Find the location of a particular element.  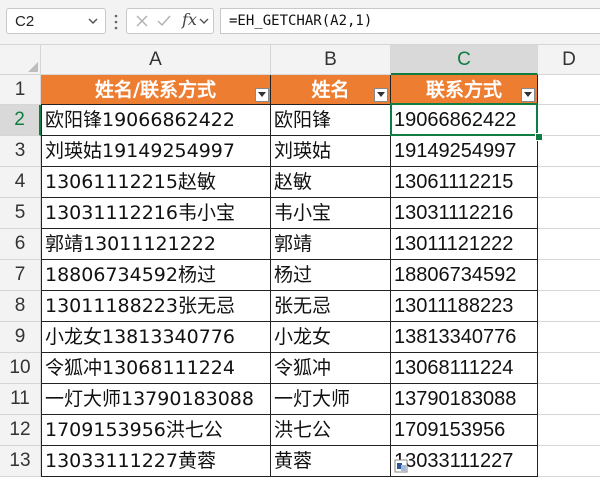

column-header-b: B is located at coordinates (331, 60).